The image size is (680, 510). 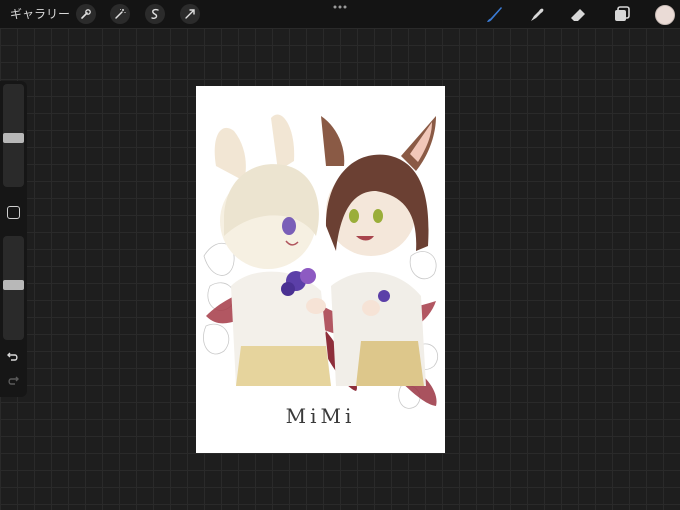 I want to click on layers-icon, so click(x=622, y=14).